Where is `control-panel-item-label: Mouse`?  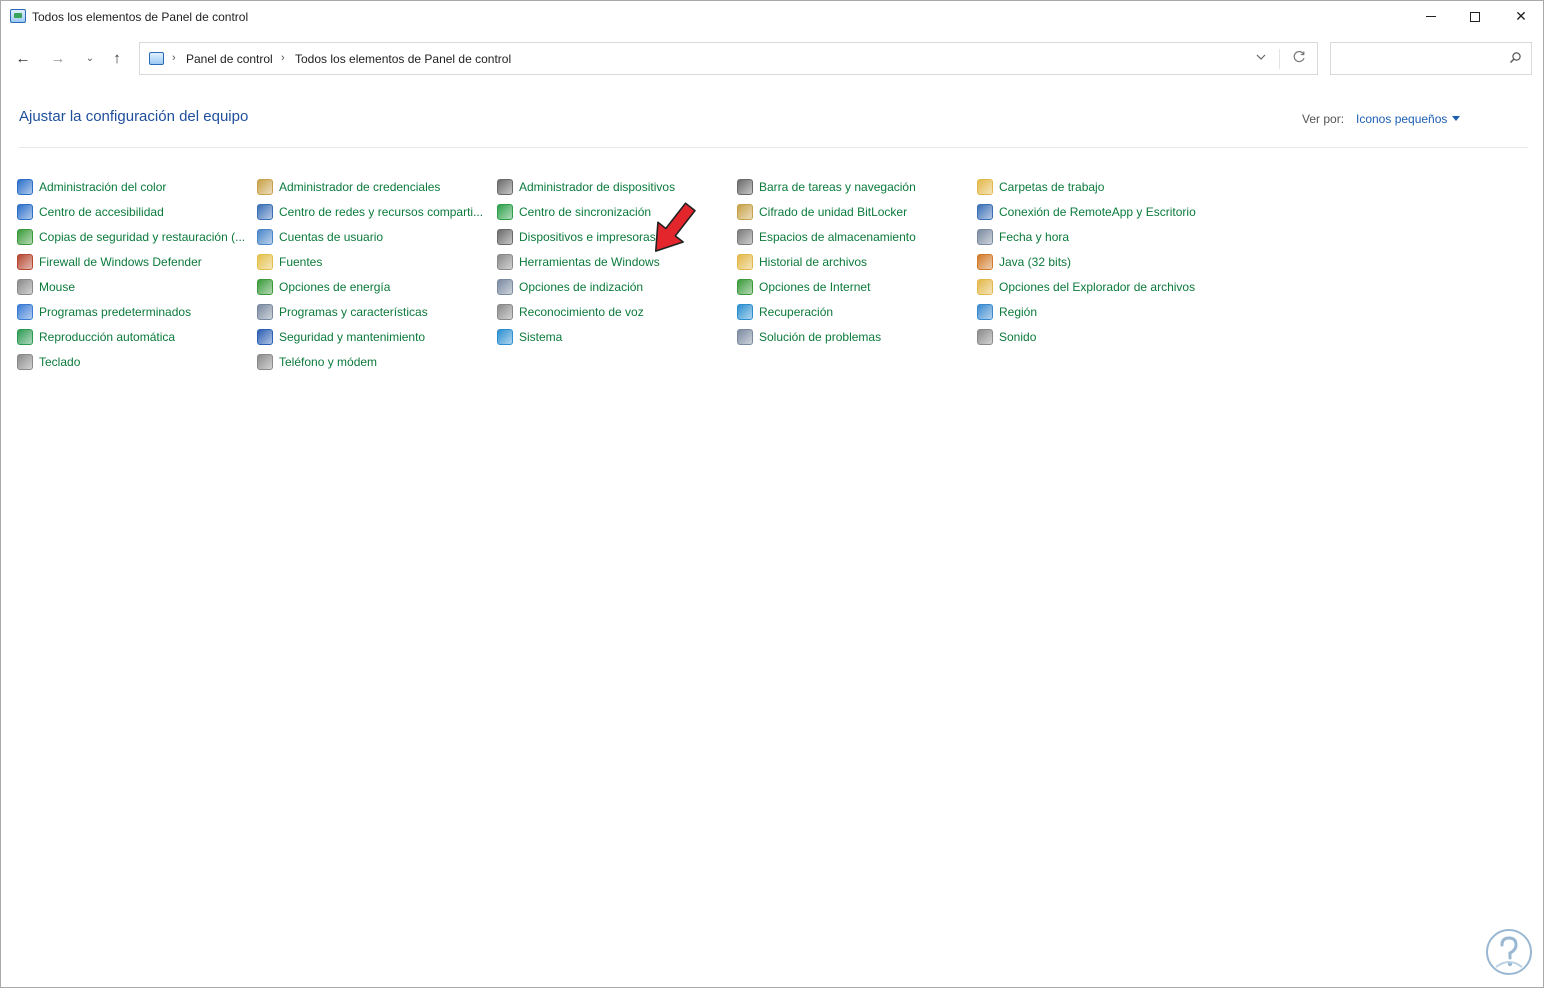 control-panel-item-label: Mouse is located at coordinates (57, 287).